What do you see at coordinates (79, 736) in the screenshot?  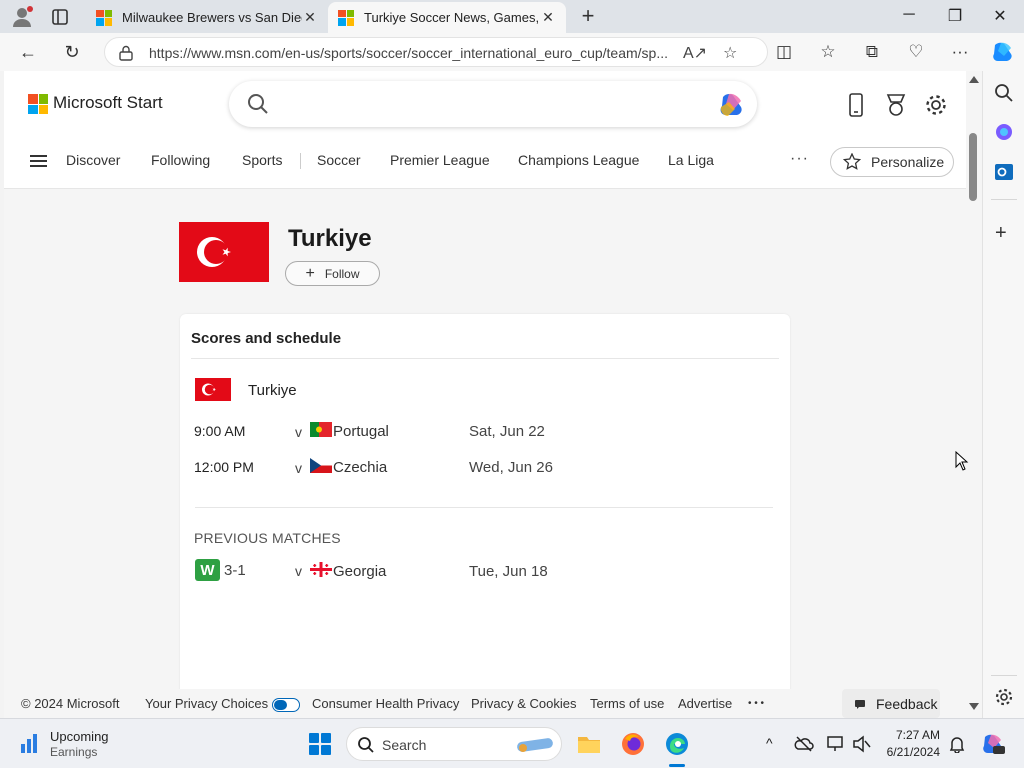 I see `widget-title: Upcoming` at bounding box center [79, 736].